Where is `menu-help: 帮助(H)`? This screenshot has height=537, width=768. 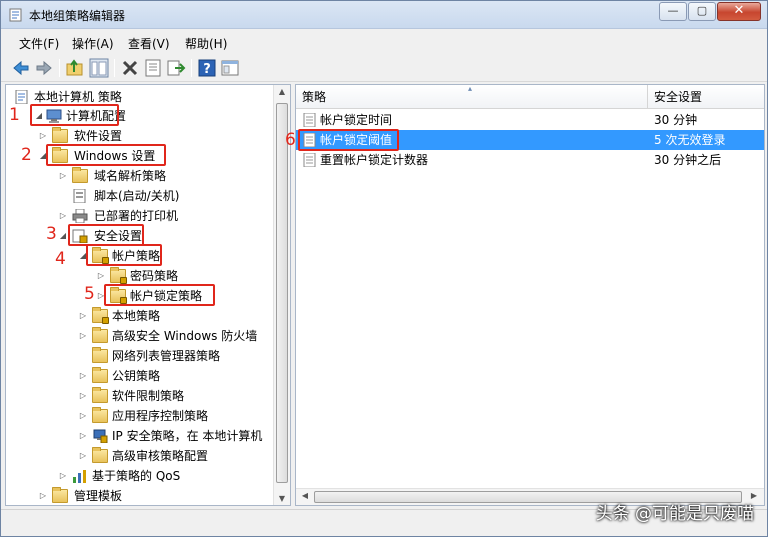 menu-help: 帮助(H) is located at coordinates (206, 43).